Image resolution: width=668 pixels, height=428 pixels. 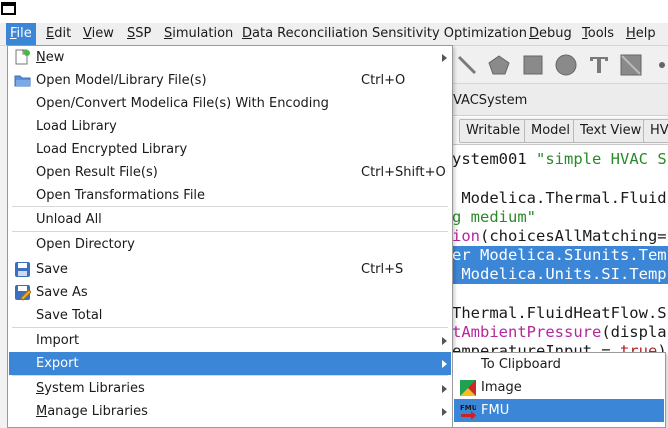 I want to click on model-view-bar: Writable Model Text View HV, so click(x=560, y=131).